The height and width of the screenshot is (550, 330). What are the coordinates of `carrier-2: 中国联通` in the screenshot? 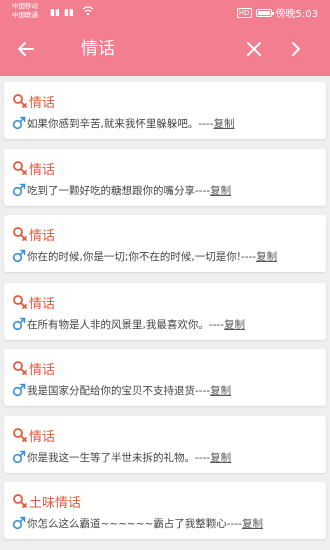 It's located at (25, 15).